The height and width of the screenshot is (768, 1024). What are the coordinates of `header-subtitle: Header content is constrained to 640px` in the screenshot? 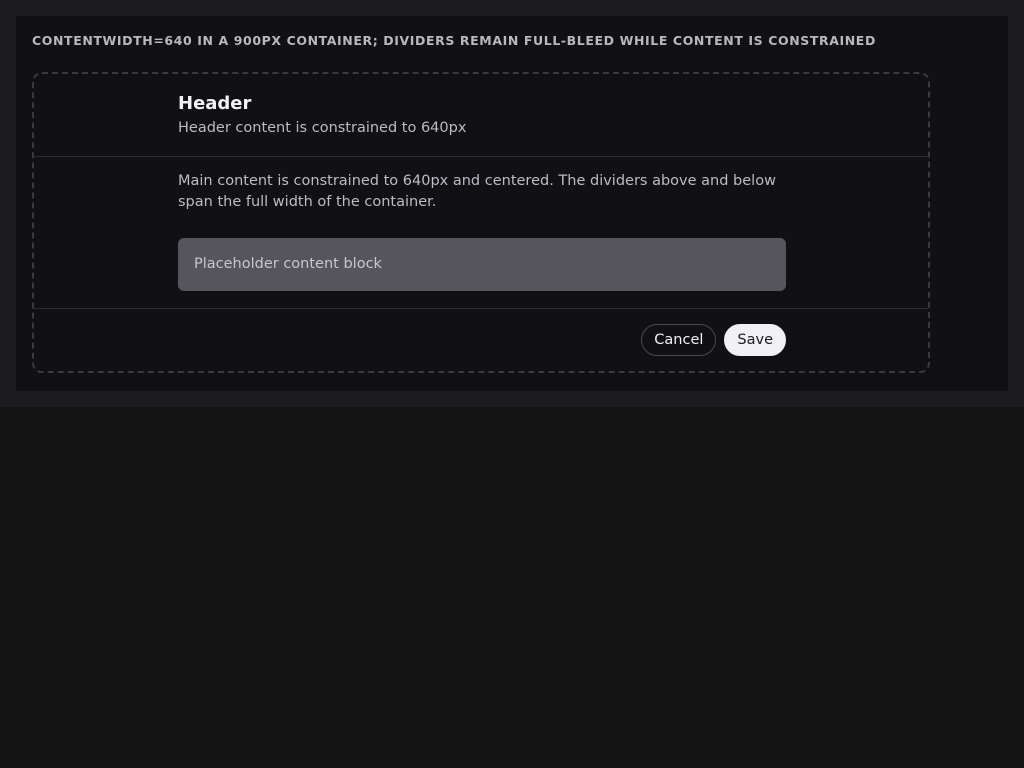 It's located at (322, 128).